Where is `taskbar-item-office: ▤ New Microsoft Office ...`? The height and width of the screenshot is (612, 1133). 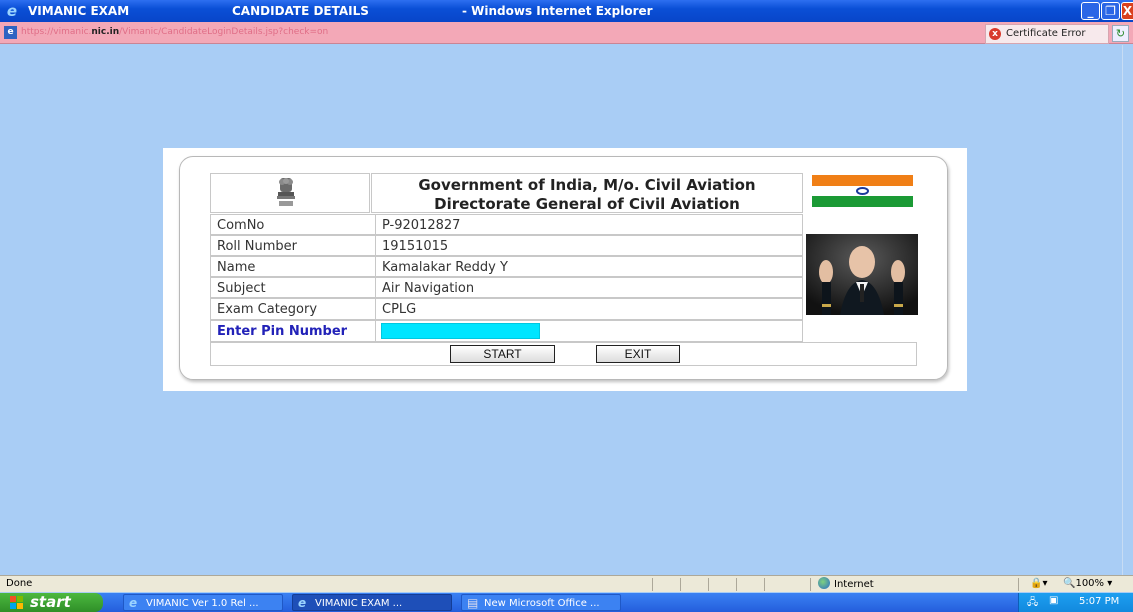 taskbar-item-office: ▤ New Microsoft Office ... is located at coordinates (541, 602).